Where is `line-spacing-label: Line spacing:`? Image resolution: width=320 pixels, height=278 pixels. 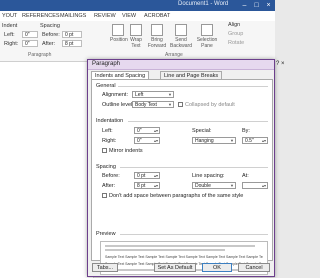
line-spacing-label: Line spacing: is located at coordinates (208, 176).